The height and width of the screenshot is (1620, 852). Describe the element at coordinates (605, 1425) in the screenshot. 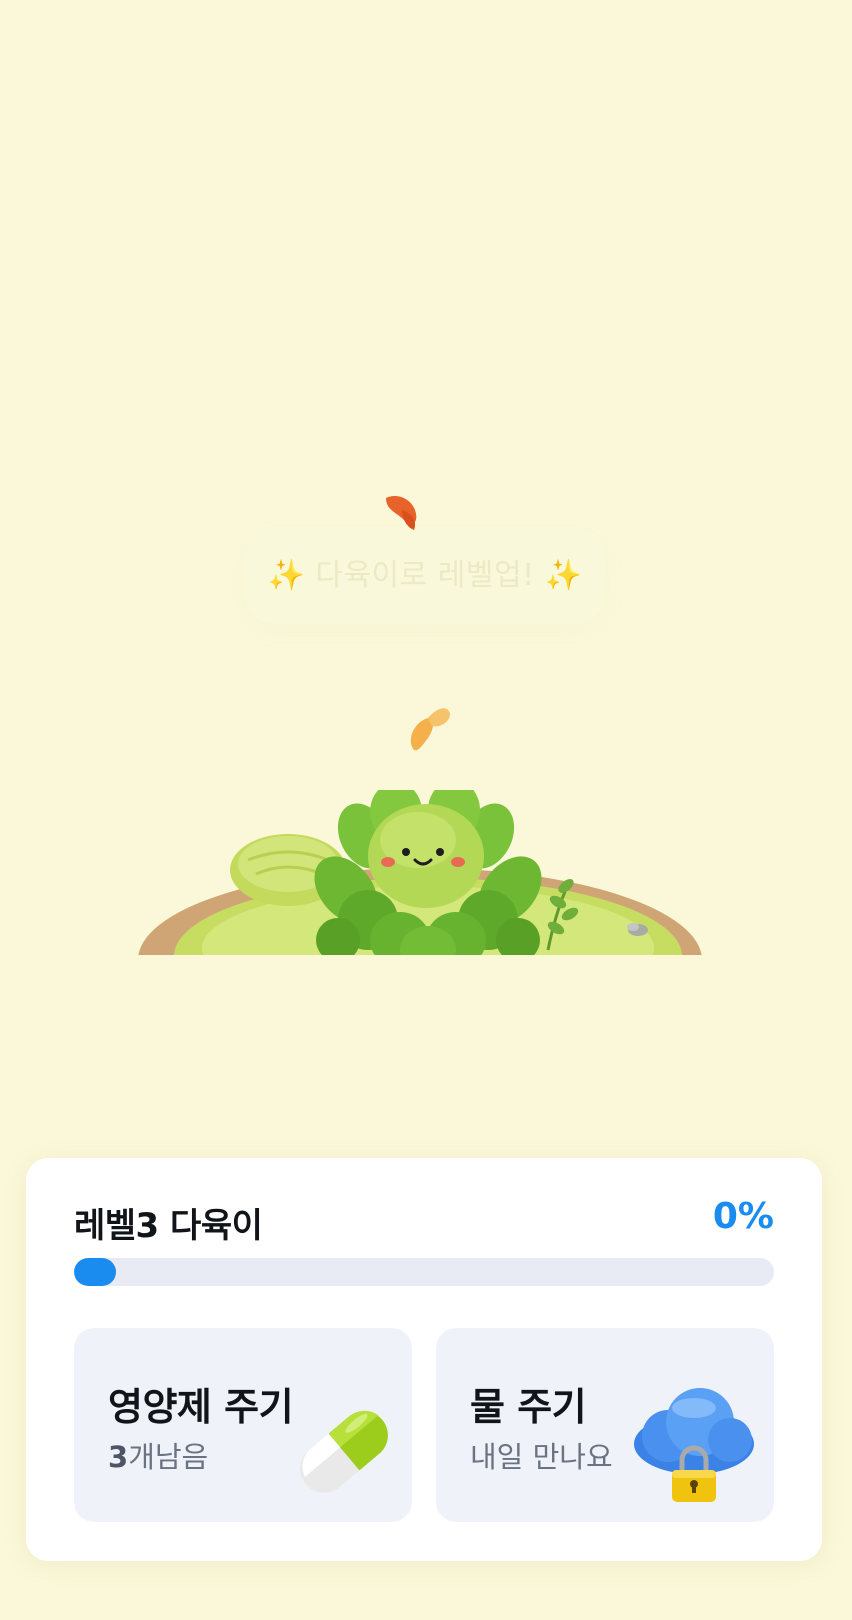

I see `give-water-button: 물 주기 내일 만나요` at that location.